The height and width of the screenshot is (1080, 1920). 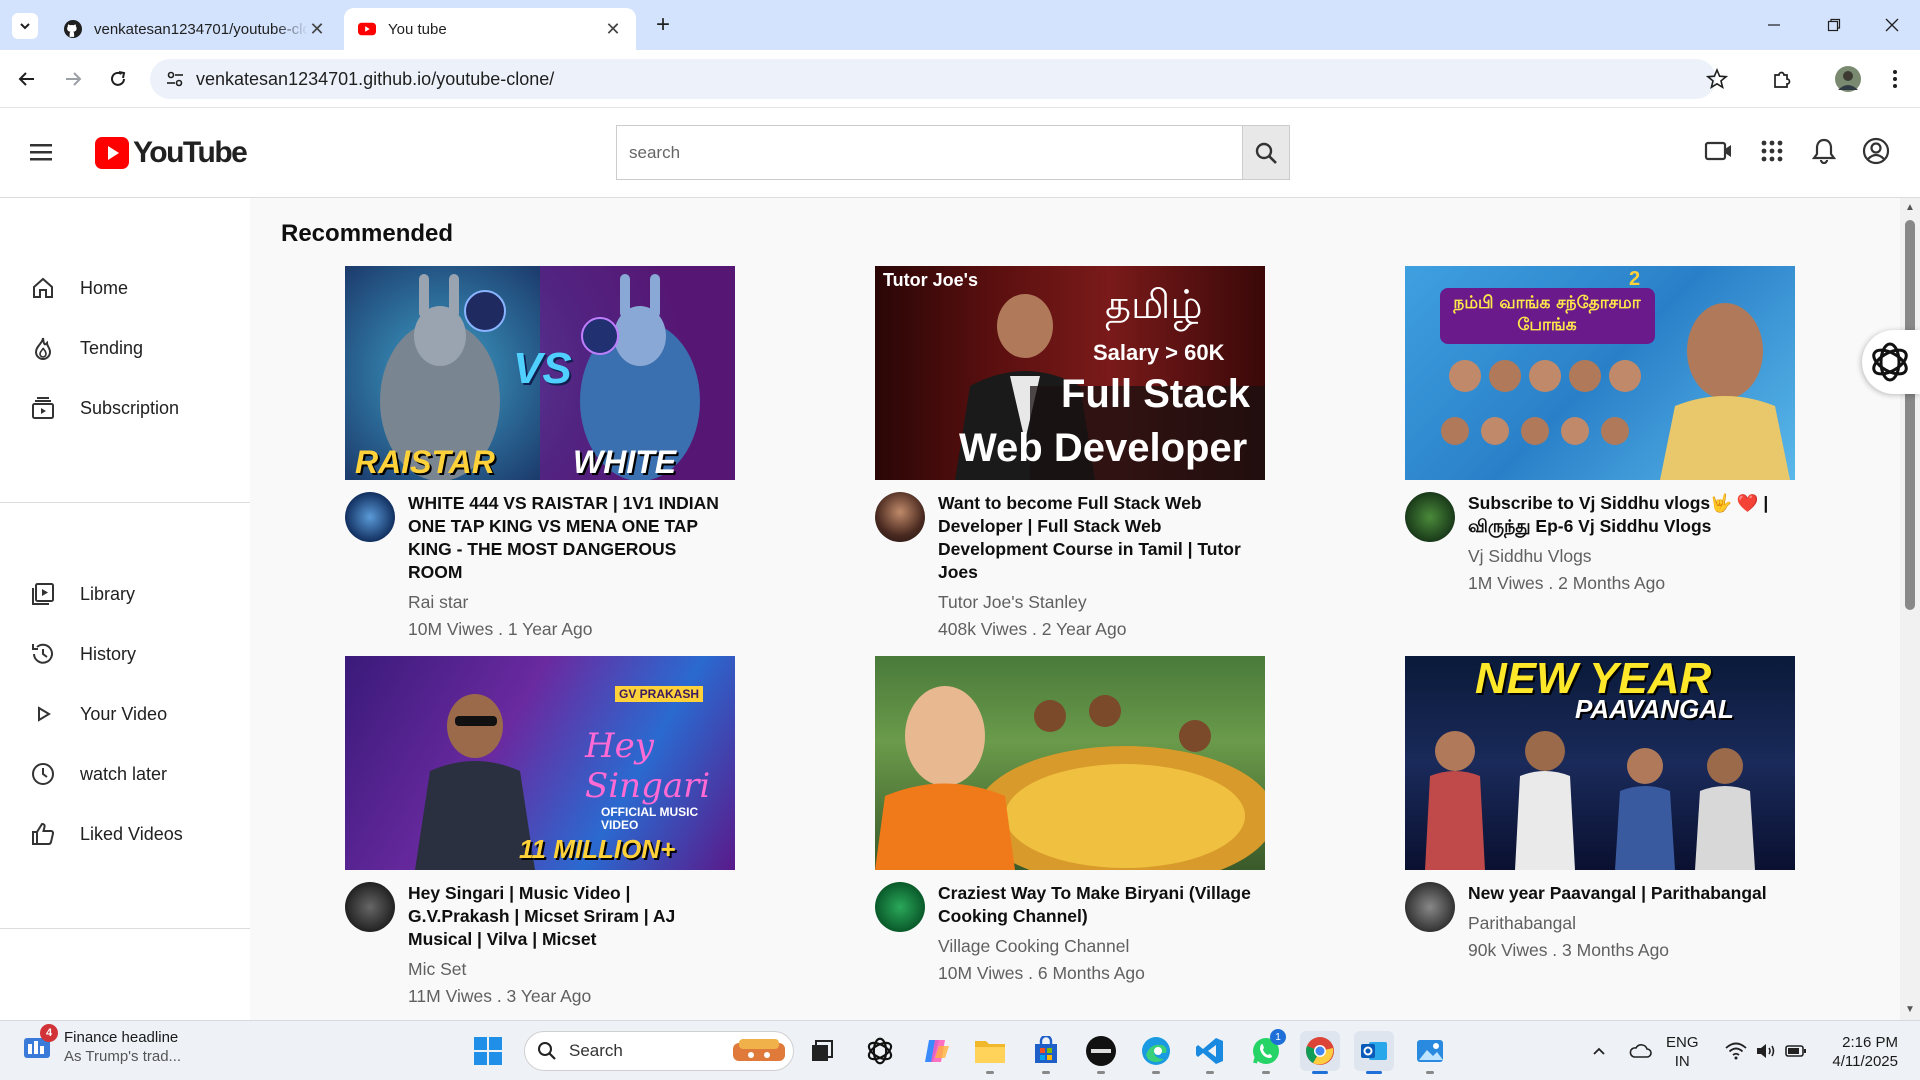 What do you see at coordinates (135, 654) in the screenshot?
I see `sidebar-item-history: History` at bounding box center [135, 654].